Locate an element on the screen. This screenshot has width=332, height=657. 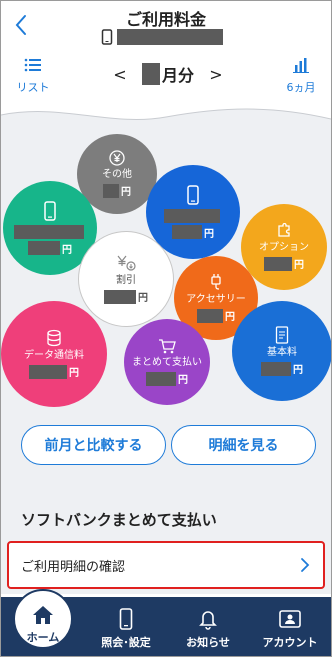
phone-number-line is located at coordinates (162, 37).